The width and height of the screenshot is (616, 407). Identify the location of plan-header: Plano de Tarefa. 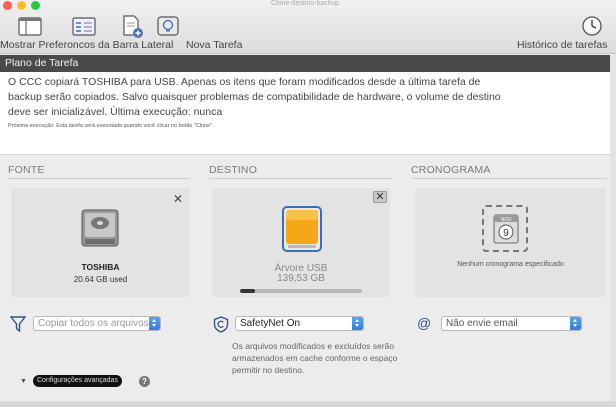
(305, 63).